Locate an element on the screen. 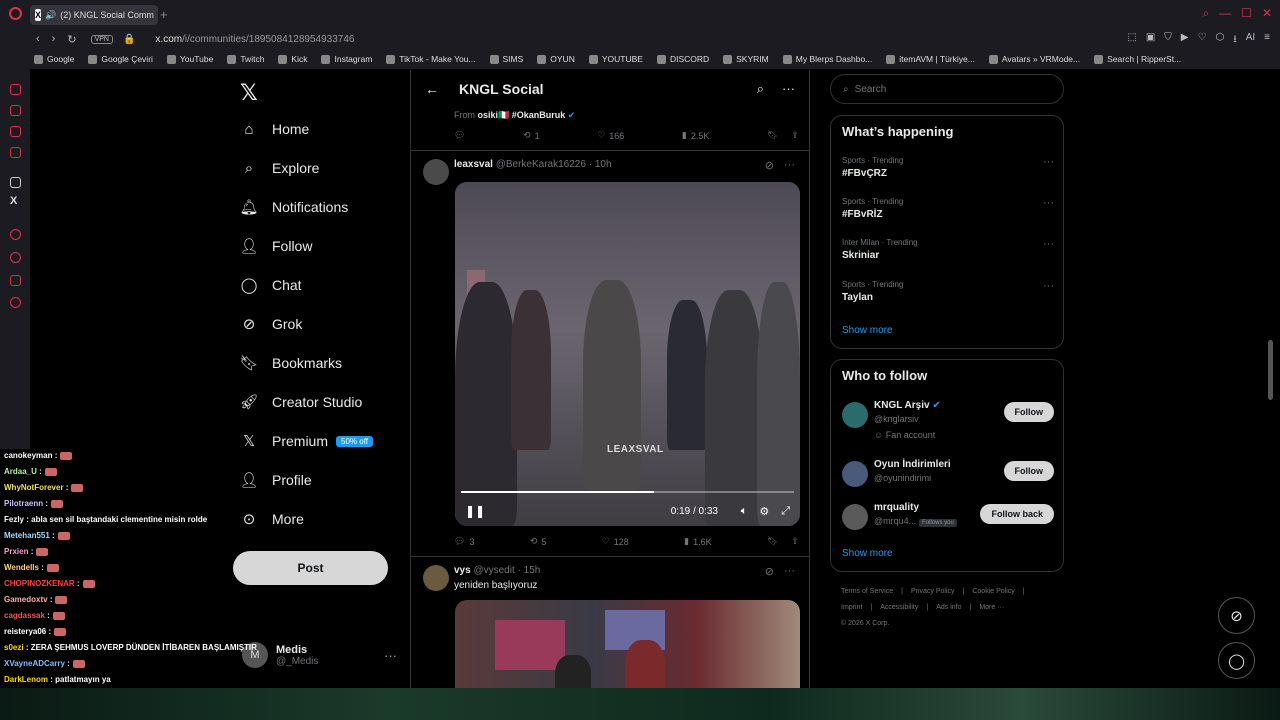  footer-link: More ··· is located at coordinates (991, 607).